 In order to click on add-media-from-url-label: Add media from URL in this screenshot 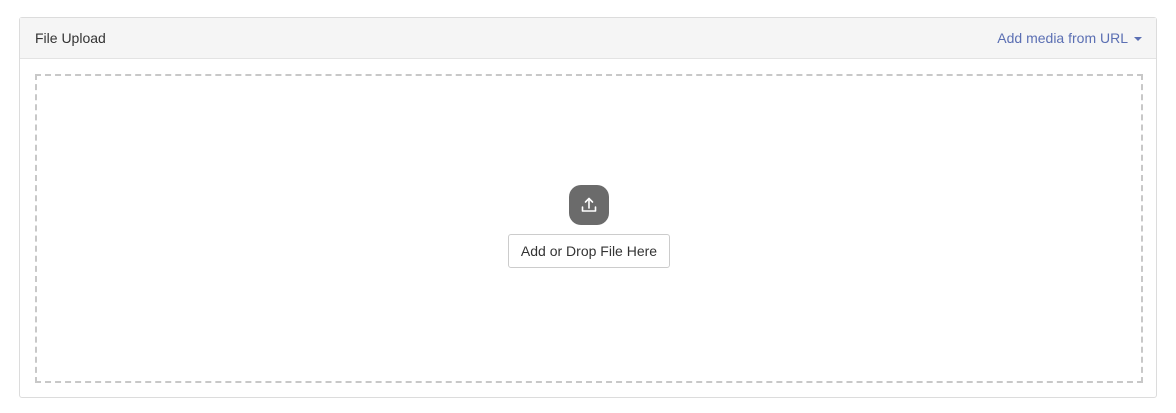, I will do `click(1062, 38)`.